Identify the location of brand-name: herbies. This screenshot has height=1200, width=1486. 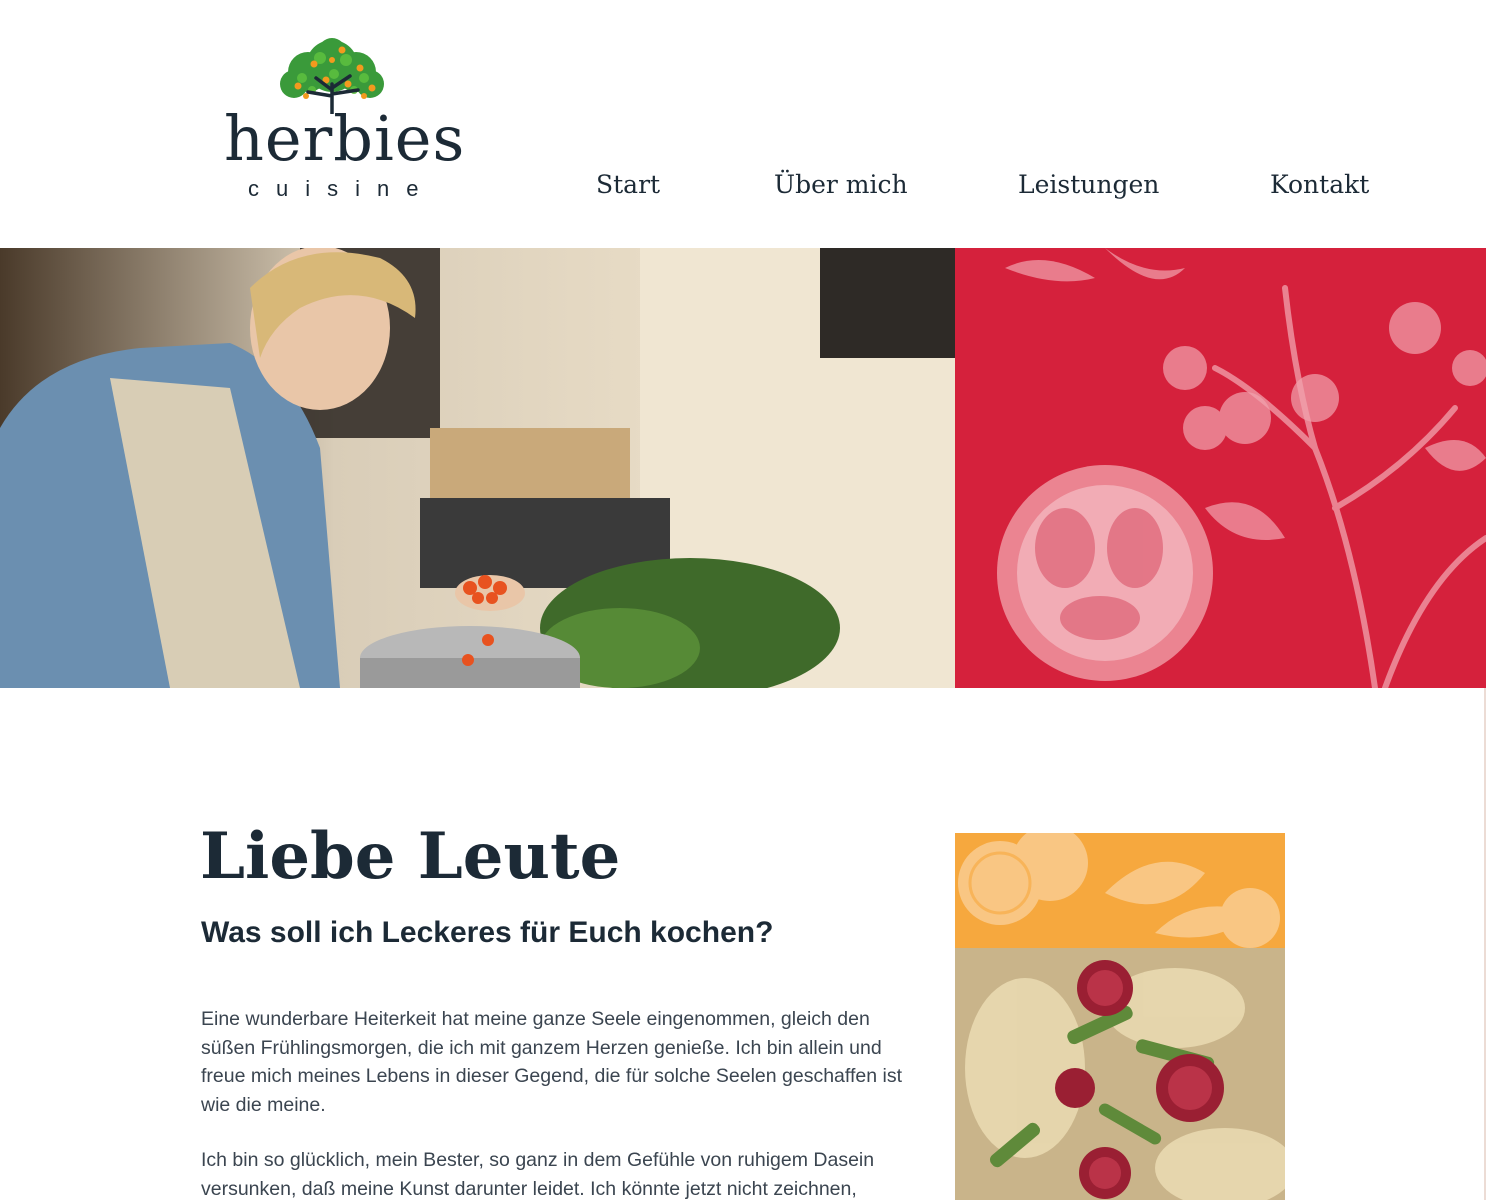
(345, 138).